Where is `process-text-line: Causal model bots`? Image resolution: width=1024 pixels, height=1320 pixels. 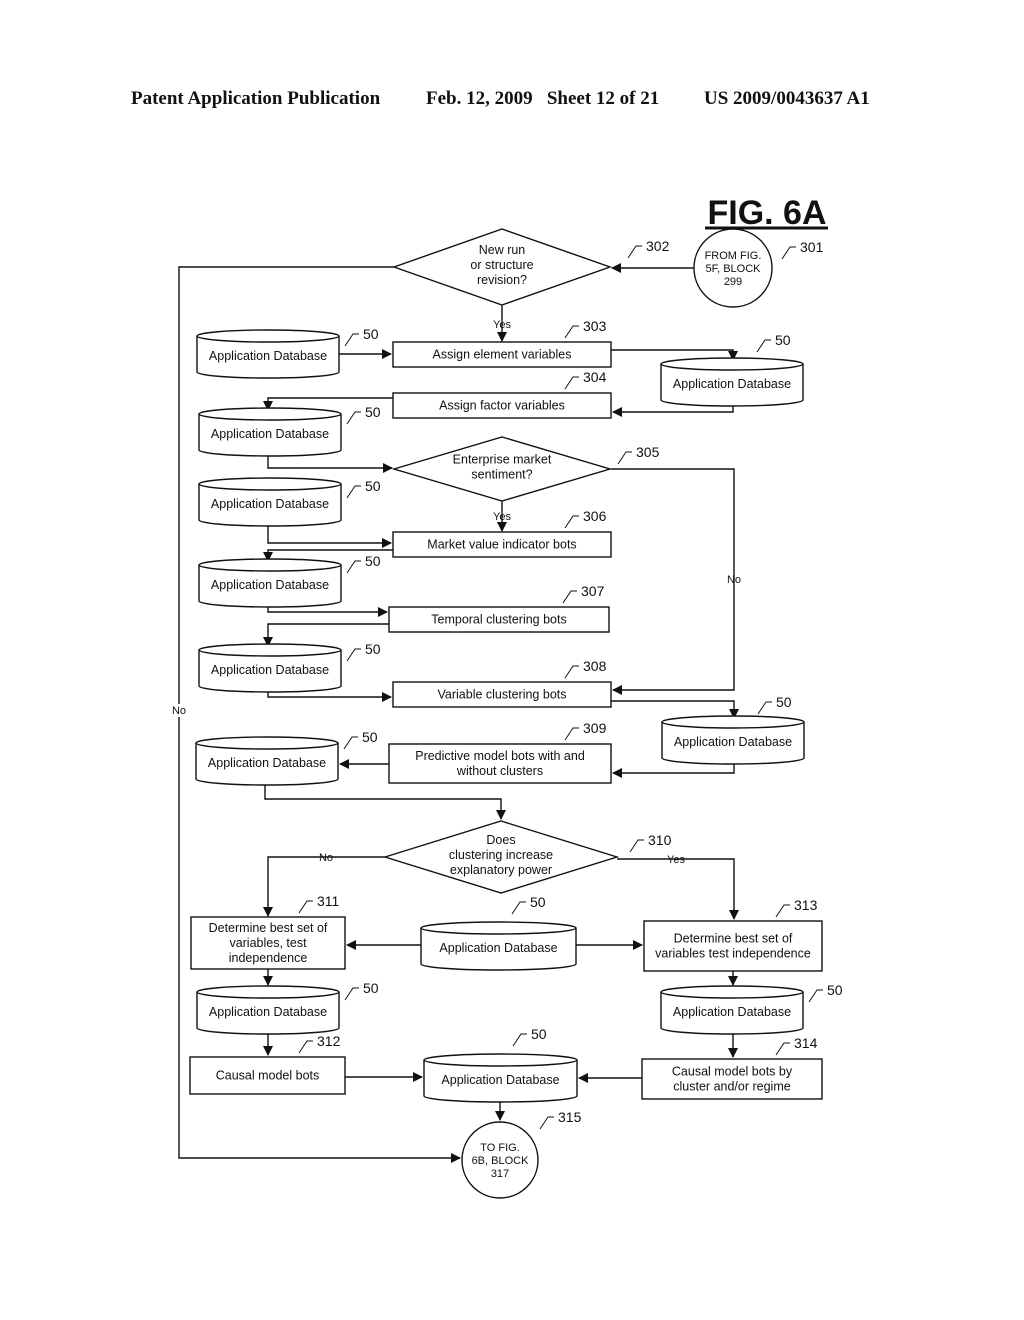 process-text-line: Causal model bots is located at coordinates (268, 1076).